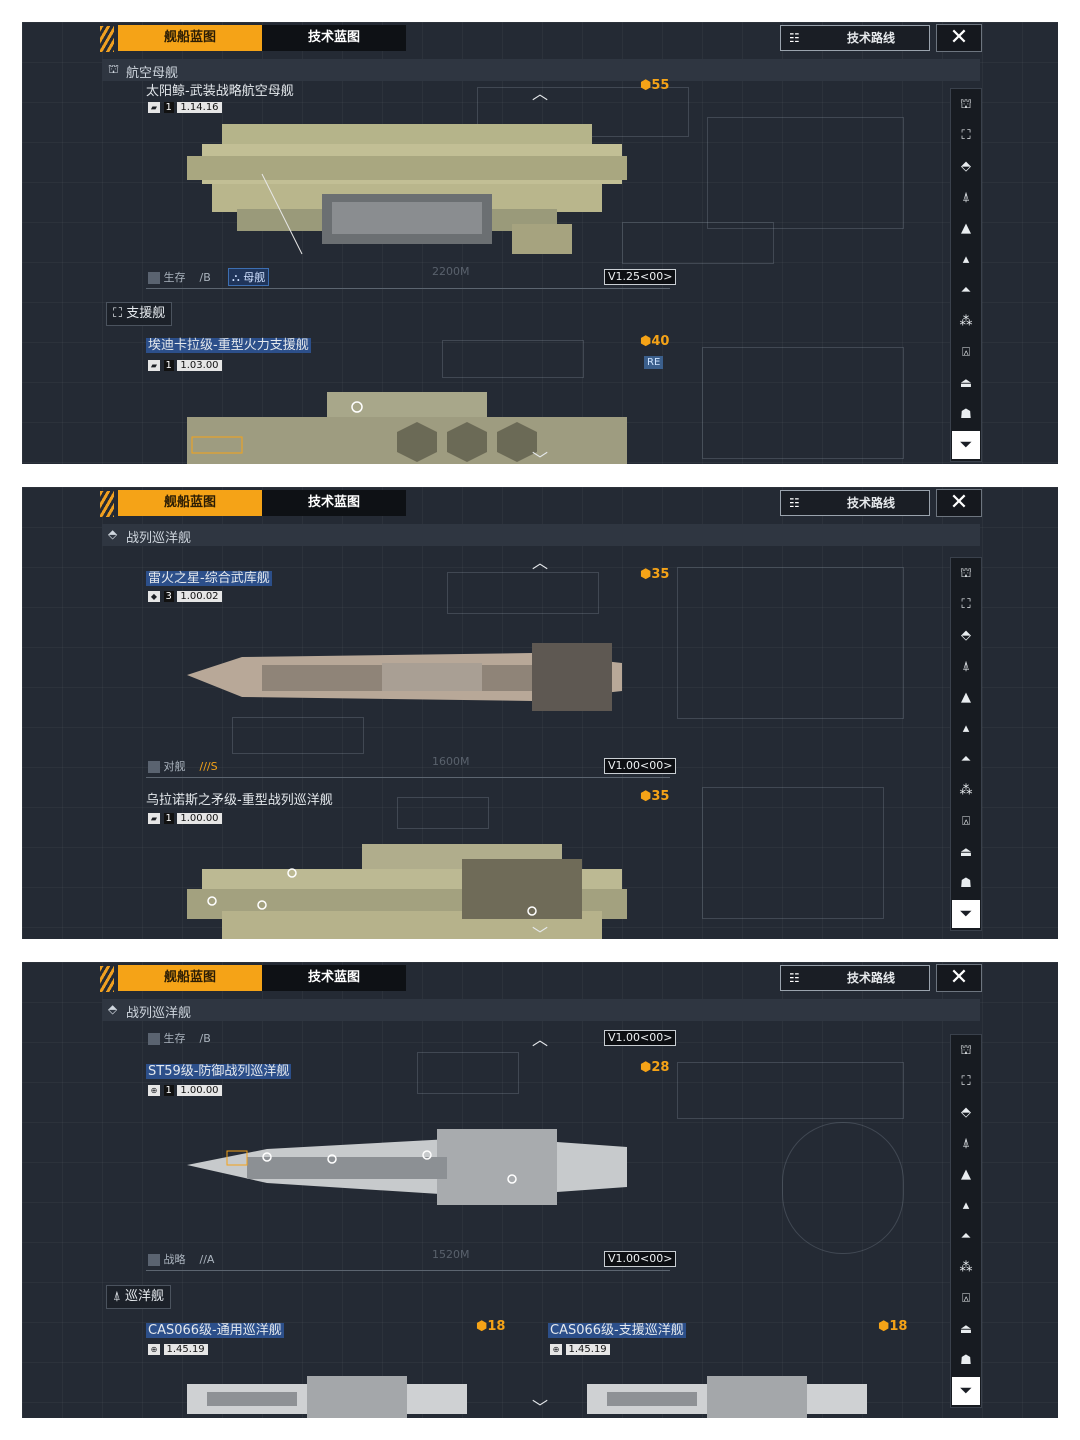 The image size is (1080, 1440). Describe the element at coordinates (178, 1348) in the screenshot. I see `ship-level-info: ⊕ 1.45.19` at that location.